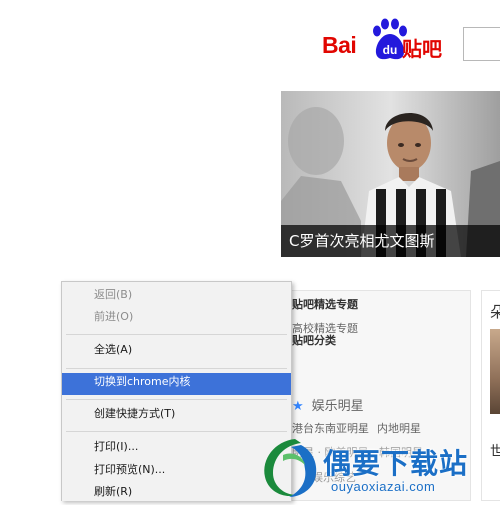  What do you see at coordinates (383, 486) in the screenshot?
I see `watermark-url: ouyaoxiazai.com` at bounding box center [383, 486].